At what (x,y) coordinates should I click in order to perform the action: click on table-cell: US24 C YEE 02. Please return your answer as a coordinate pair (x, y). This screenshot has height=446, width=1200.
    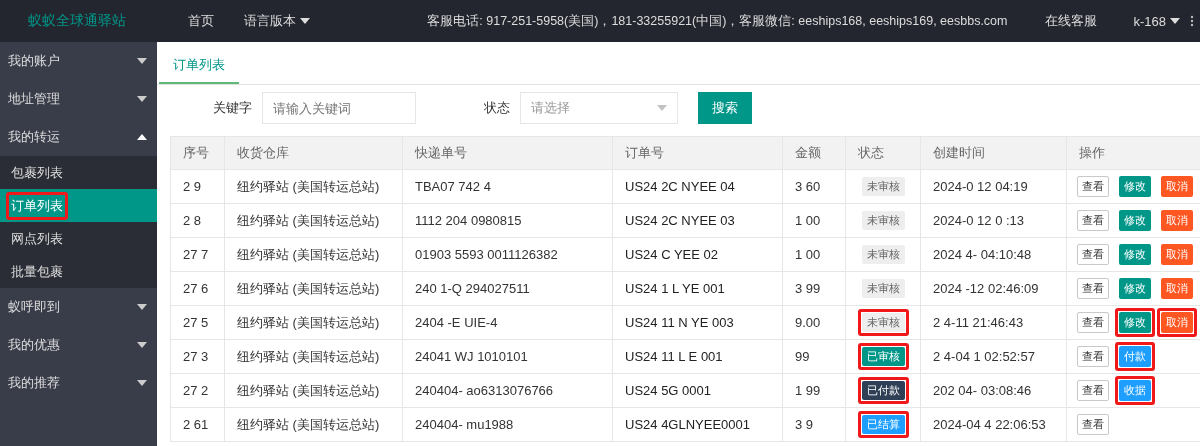
    Looking at the image, I should click on (698, 254).